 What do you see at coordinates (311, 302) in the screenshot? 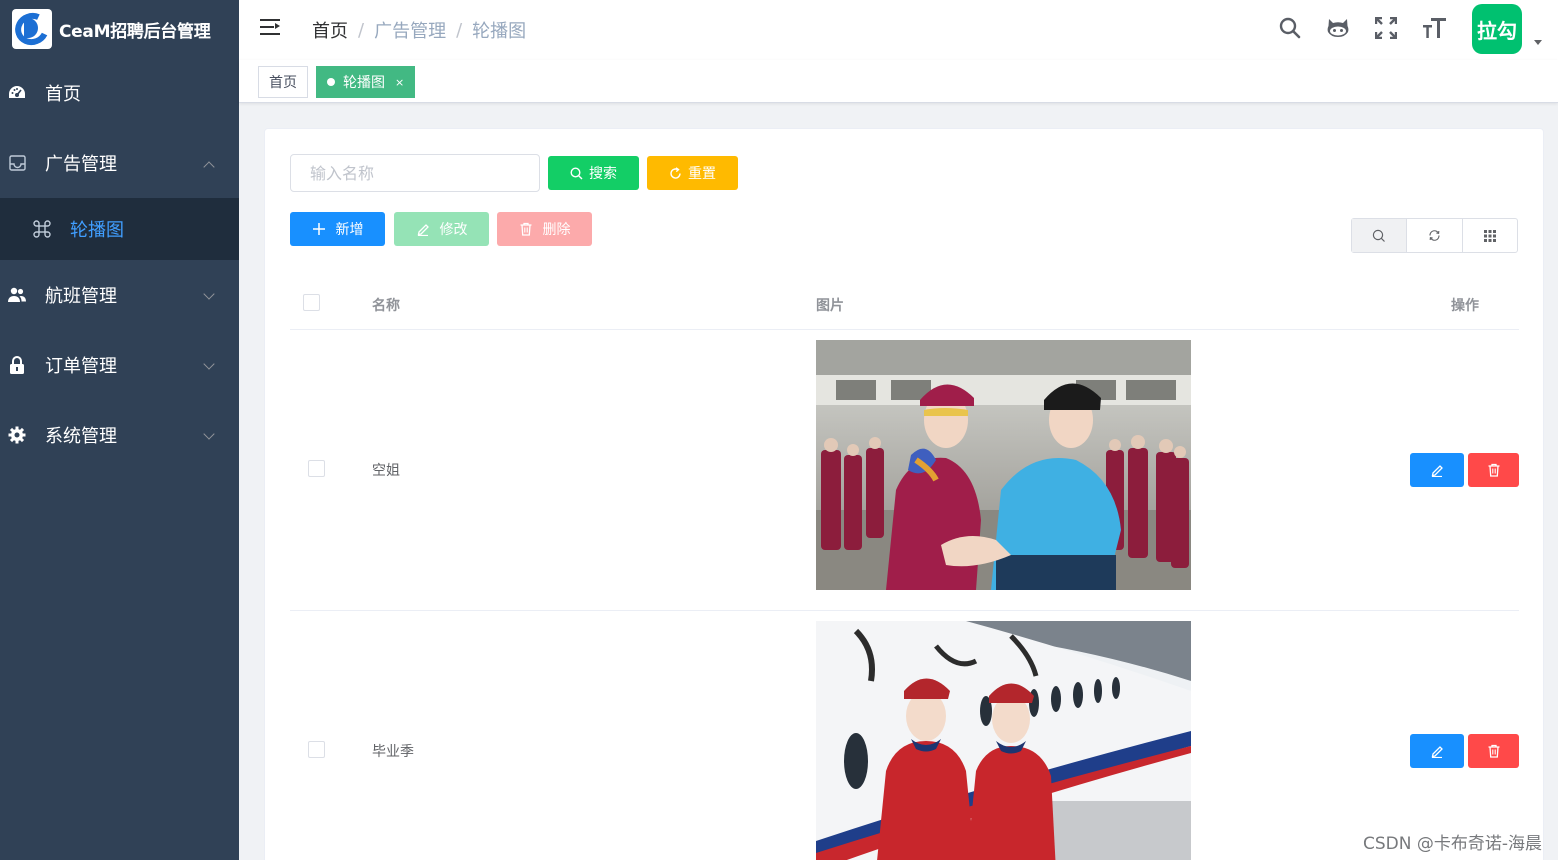
I see `select-all-checkbox` at bounding box center [311, 302].